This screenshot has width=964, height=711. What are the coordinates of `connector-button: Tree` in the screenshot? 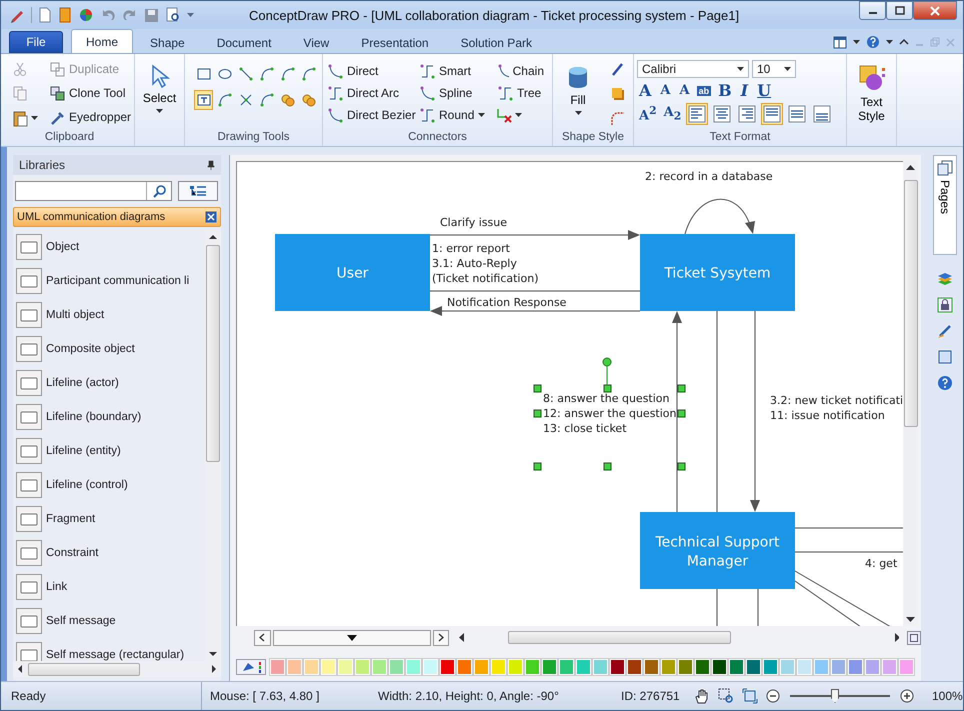 It's located at (521, 93).